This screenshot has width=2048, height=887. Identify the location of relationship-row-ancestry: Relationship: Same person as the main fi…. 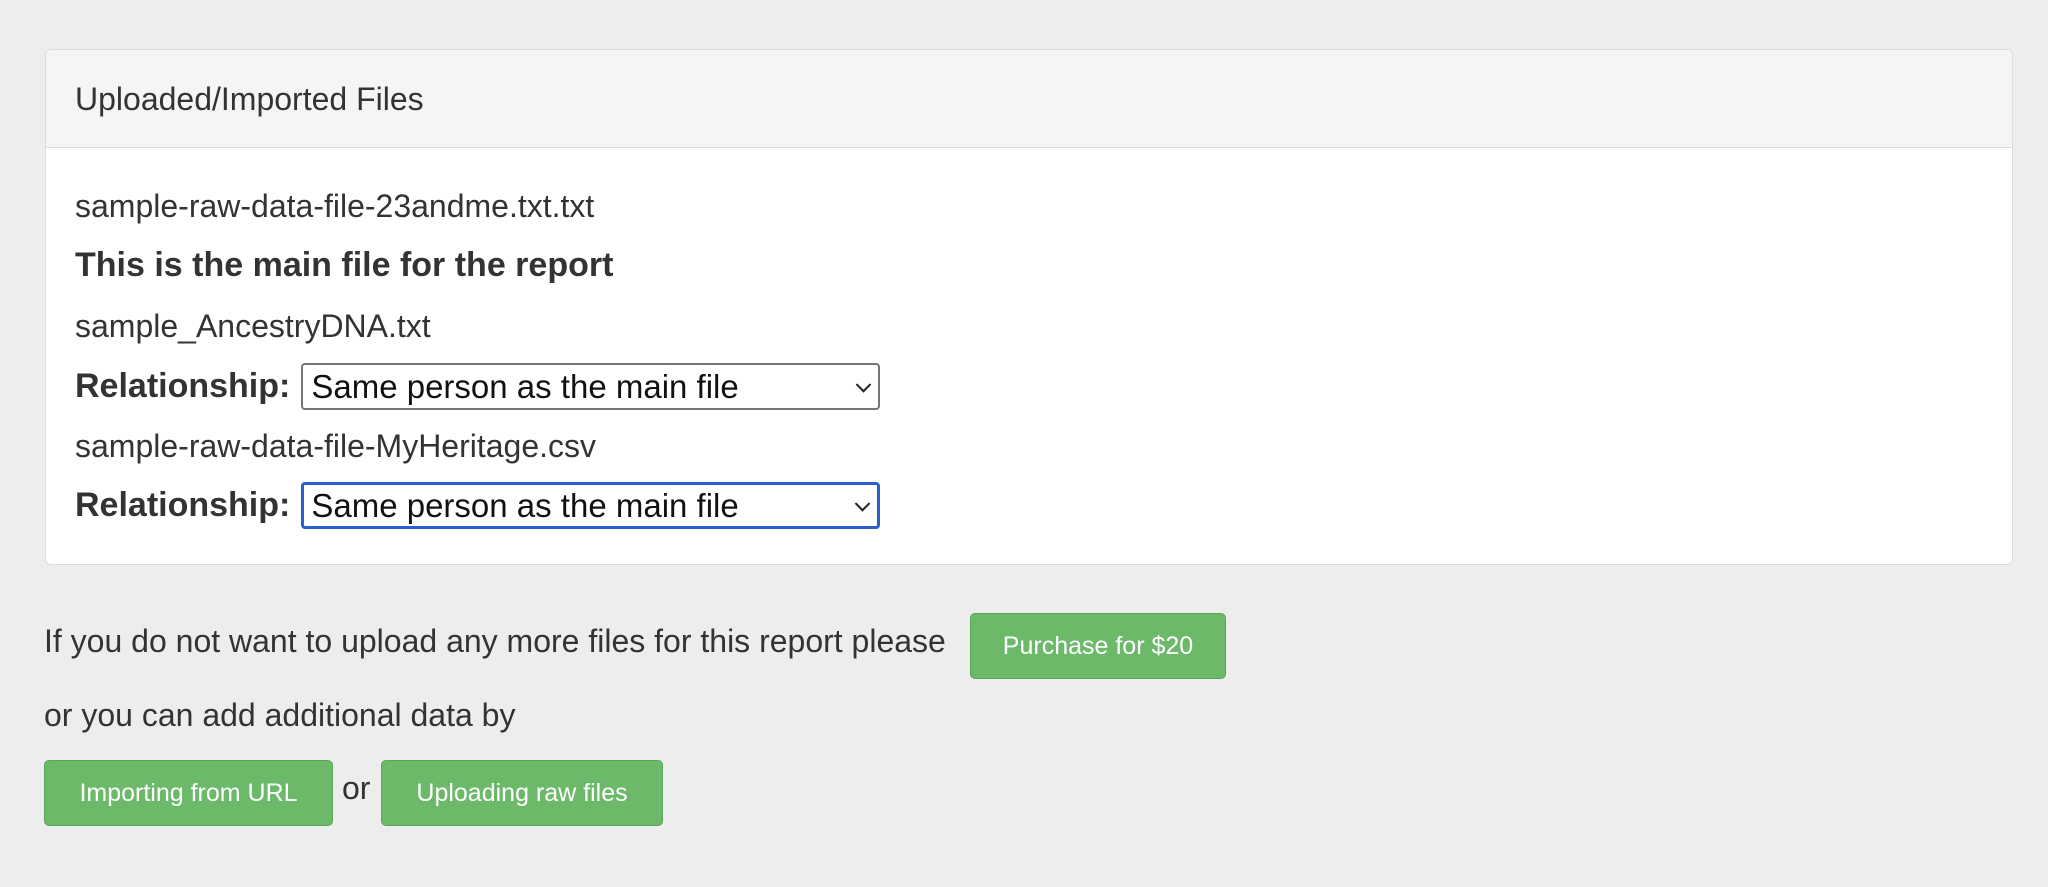
(478, 386).